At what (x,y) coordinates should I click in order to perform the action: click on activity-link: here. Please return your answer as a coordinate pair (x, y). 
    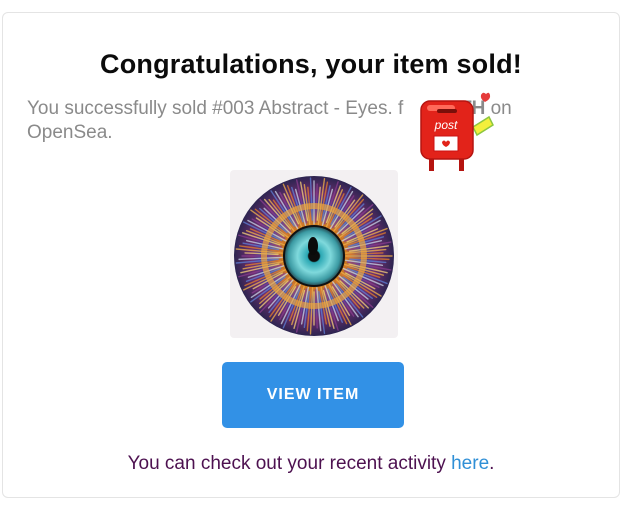
    Looking at the image, I should click on (470, 463).